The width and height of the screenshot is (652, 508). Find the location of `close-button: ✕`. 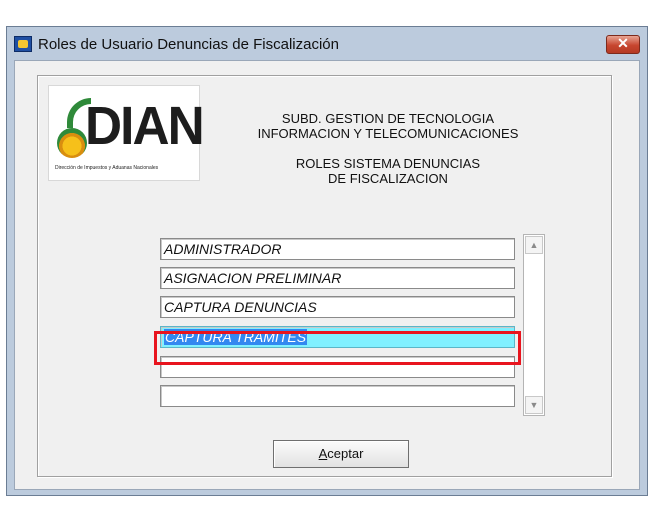

close-button: ✕ is located at coordinates (623, 44).